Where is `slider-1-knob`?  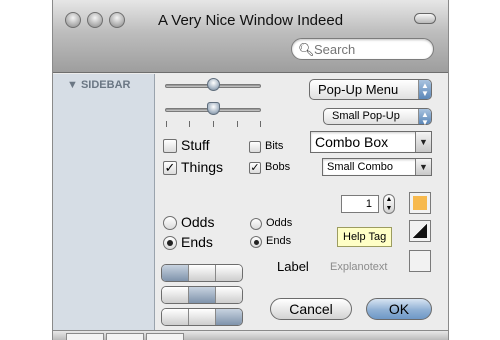 slider-1-knob is located at coordinates (213, 84).